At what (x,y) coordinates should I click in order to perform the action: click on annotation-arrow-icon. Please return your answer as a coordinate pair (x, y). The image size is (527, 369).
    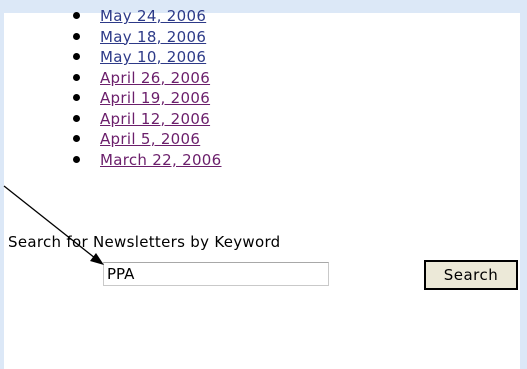
    Looking at the image, I should click on (53, 225).